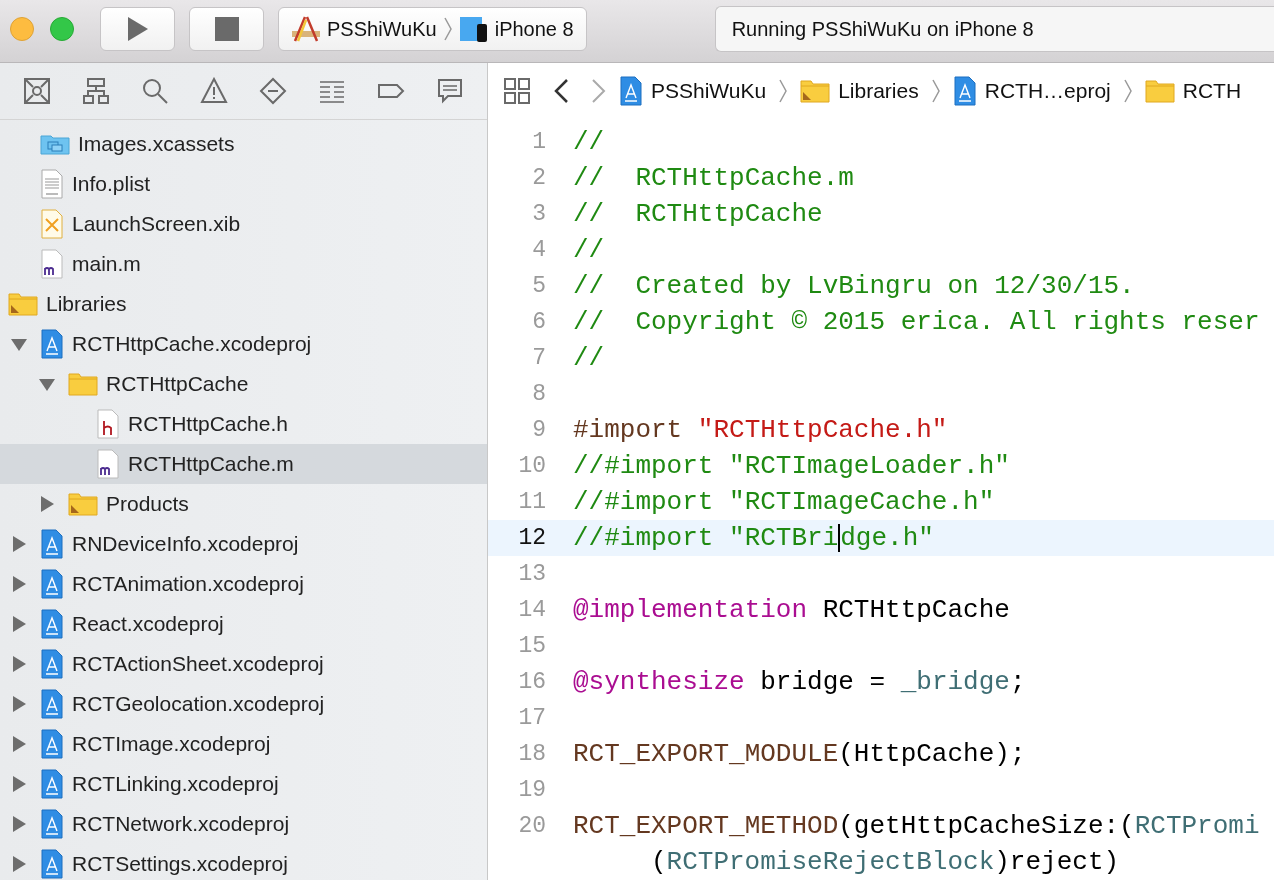 This screenshot has height=880, width=1274. I want to click on stop-button, so click(226, 29).